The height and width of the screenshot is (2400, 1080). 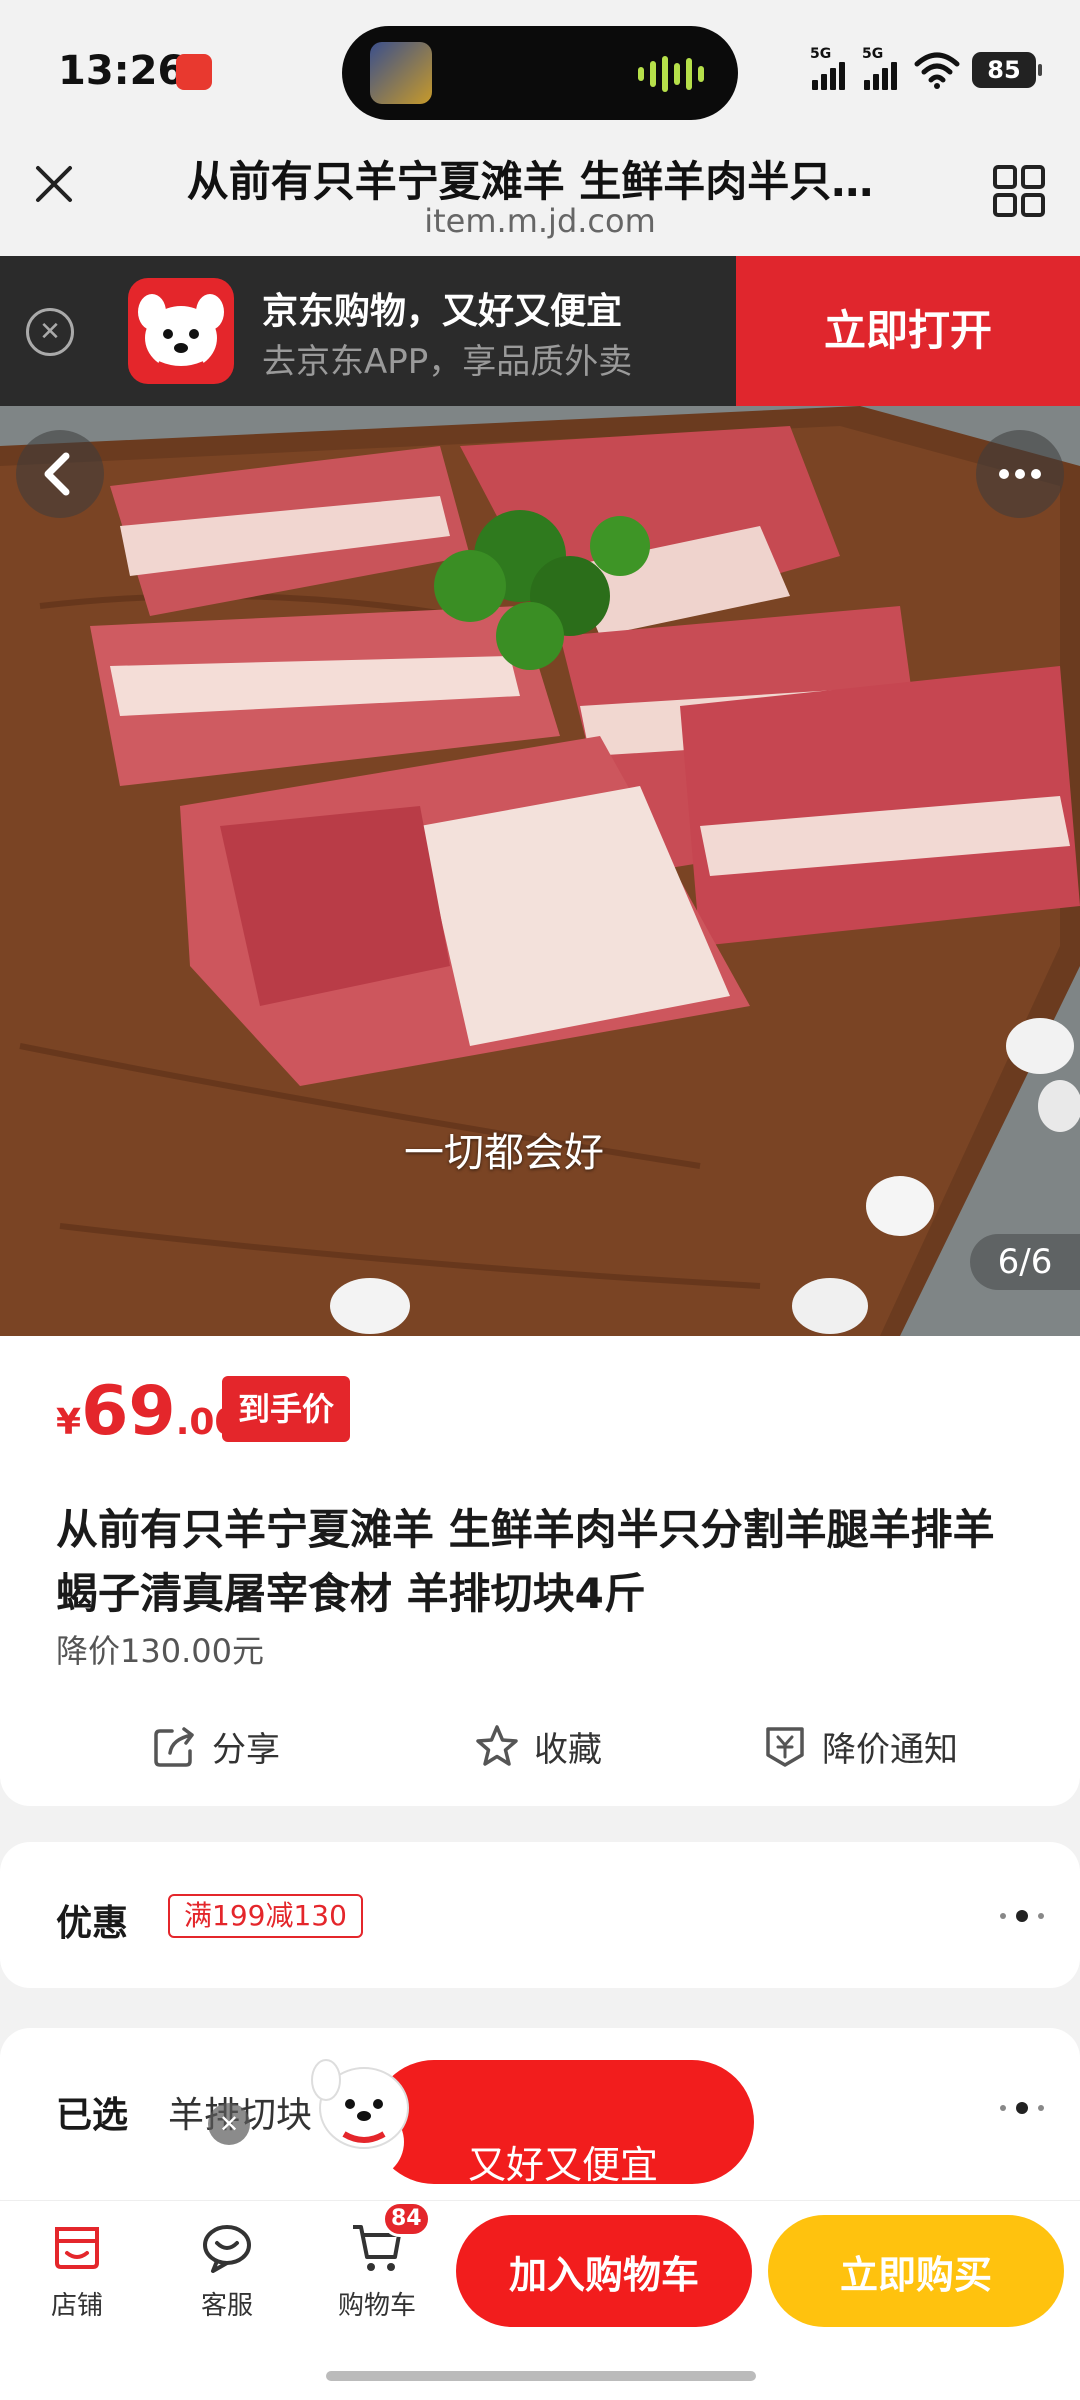 I want to click on price-alert-button: 降价通知, so click(x=859, y=1746).